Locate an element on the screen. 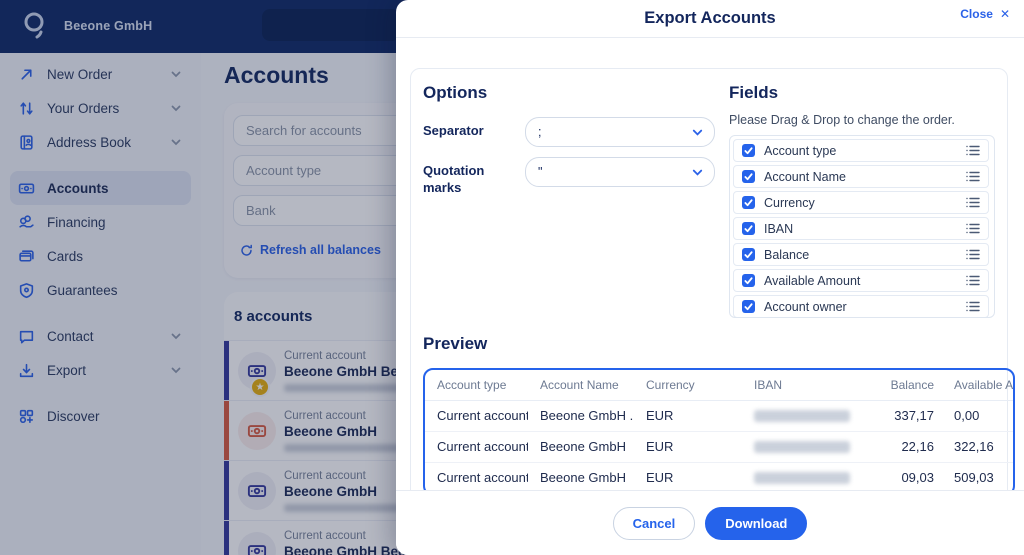 The image size is (1024, 555). field-row-balance: Balance is located at coordinates (861, 254).